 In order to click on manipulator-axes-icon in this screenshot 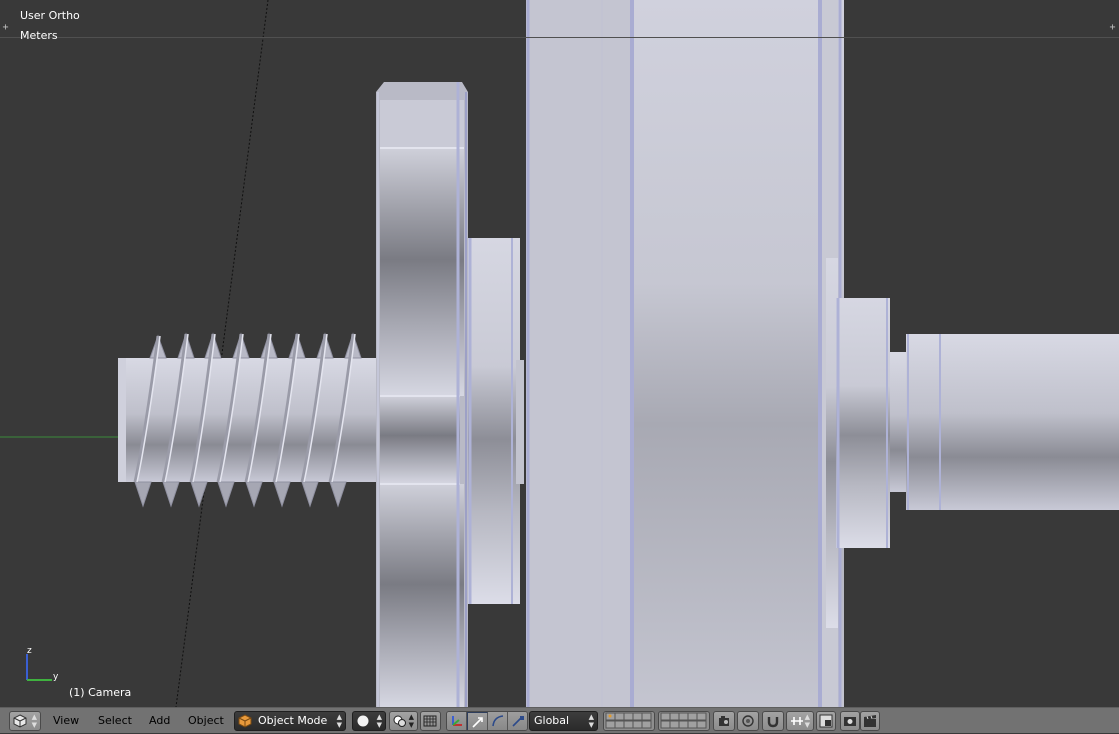, I will do `click(457, 721)`.